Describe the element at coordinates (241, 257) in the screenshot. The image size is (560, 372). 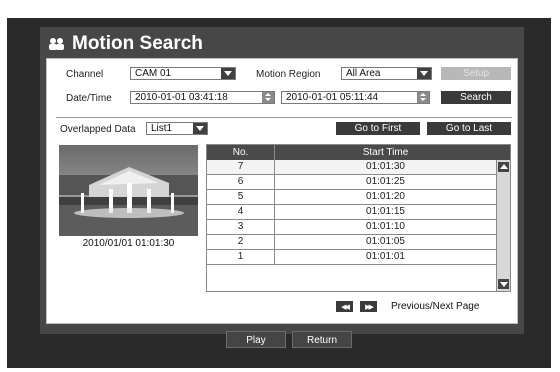
I see `cell-no: 1` at that location.